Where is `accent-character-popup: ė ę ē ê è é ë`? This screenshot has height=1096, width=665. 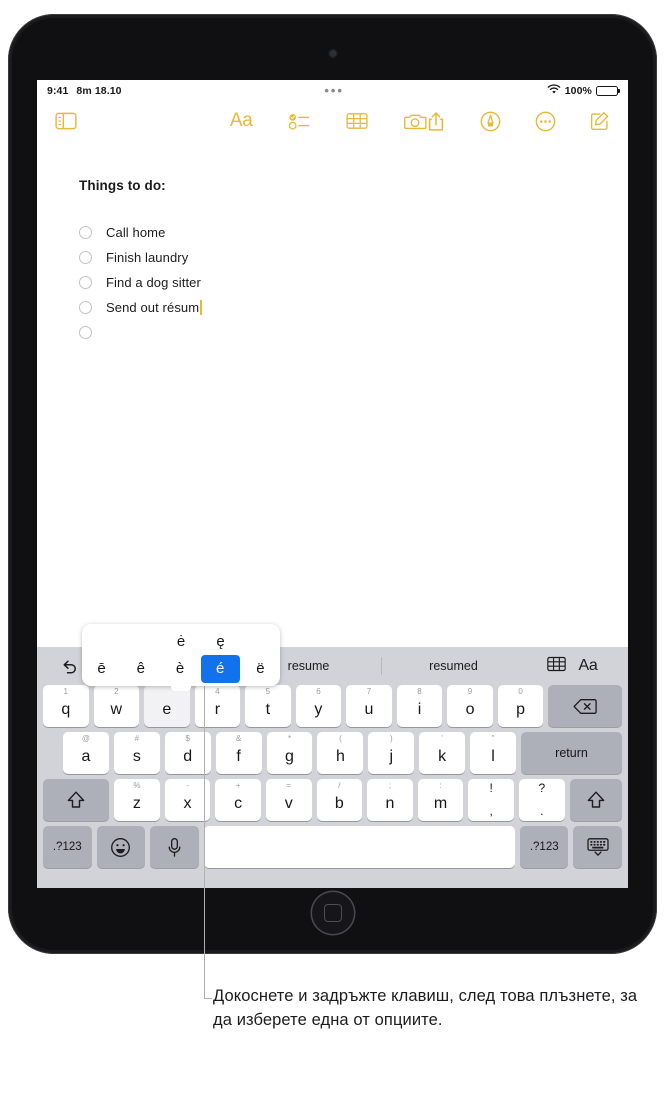
accent-character-popup: ė ę ē ê è é ë is located at coordinates (181, 657).